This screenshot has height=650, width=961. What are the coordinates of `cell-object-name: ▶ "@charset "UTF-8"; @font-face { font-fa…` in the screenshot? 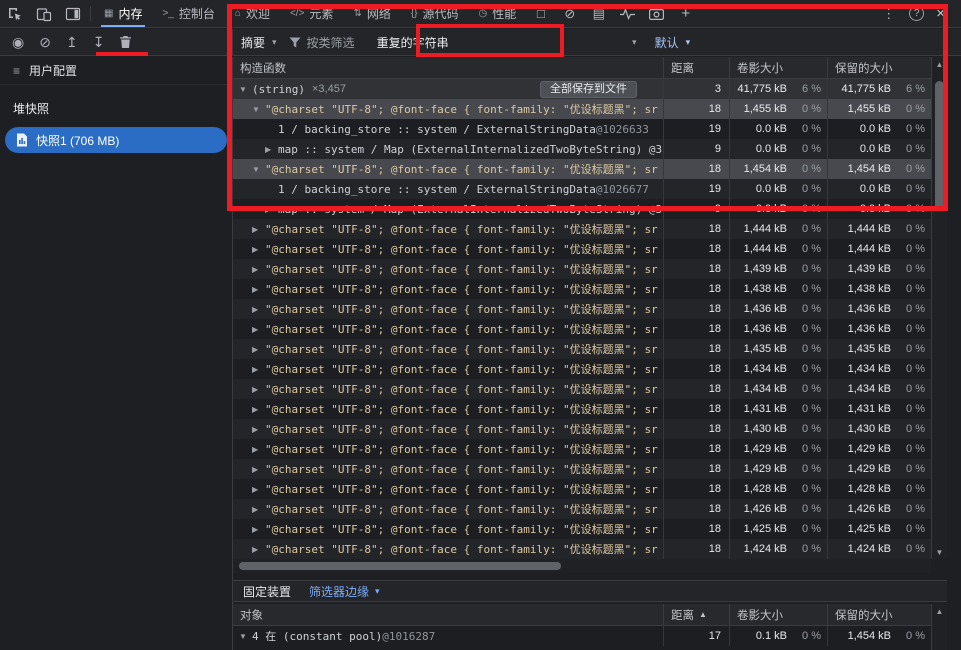 It's located at (448, 509).